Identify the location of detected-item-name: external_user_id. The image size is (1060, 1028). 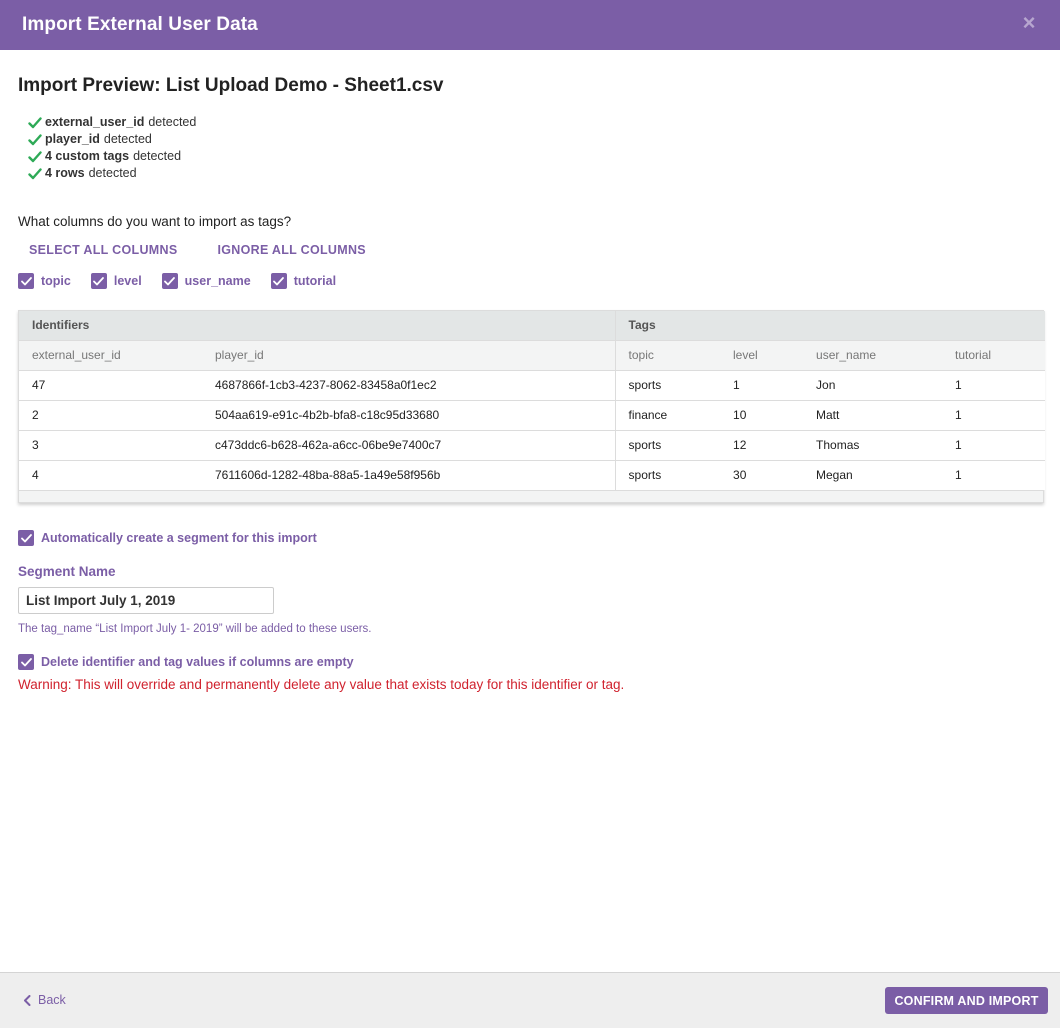
(95, 122).